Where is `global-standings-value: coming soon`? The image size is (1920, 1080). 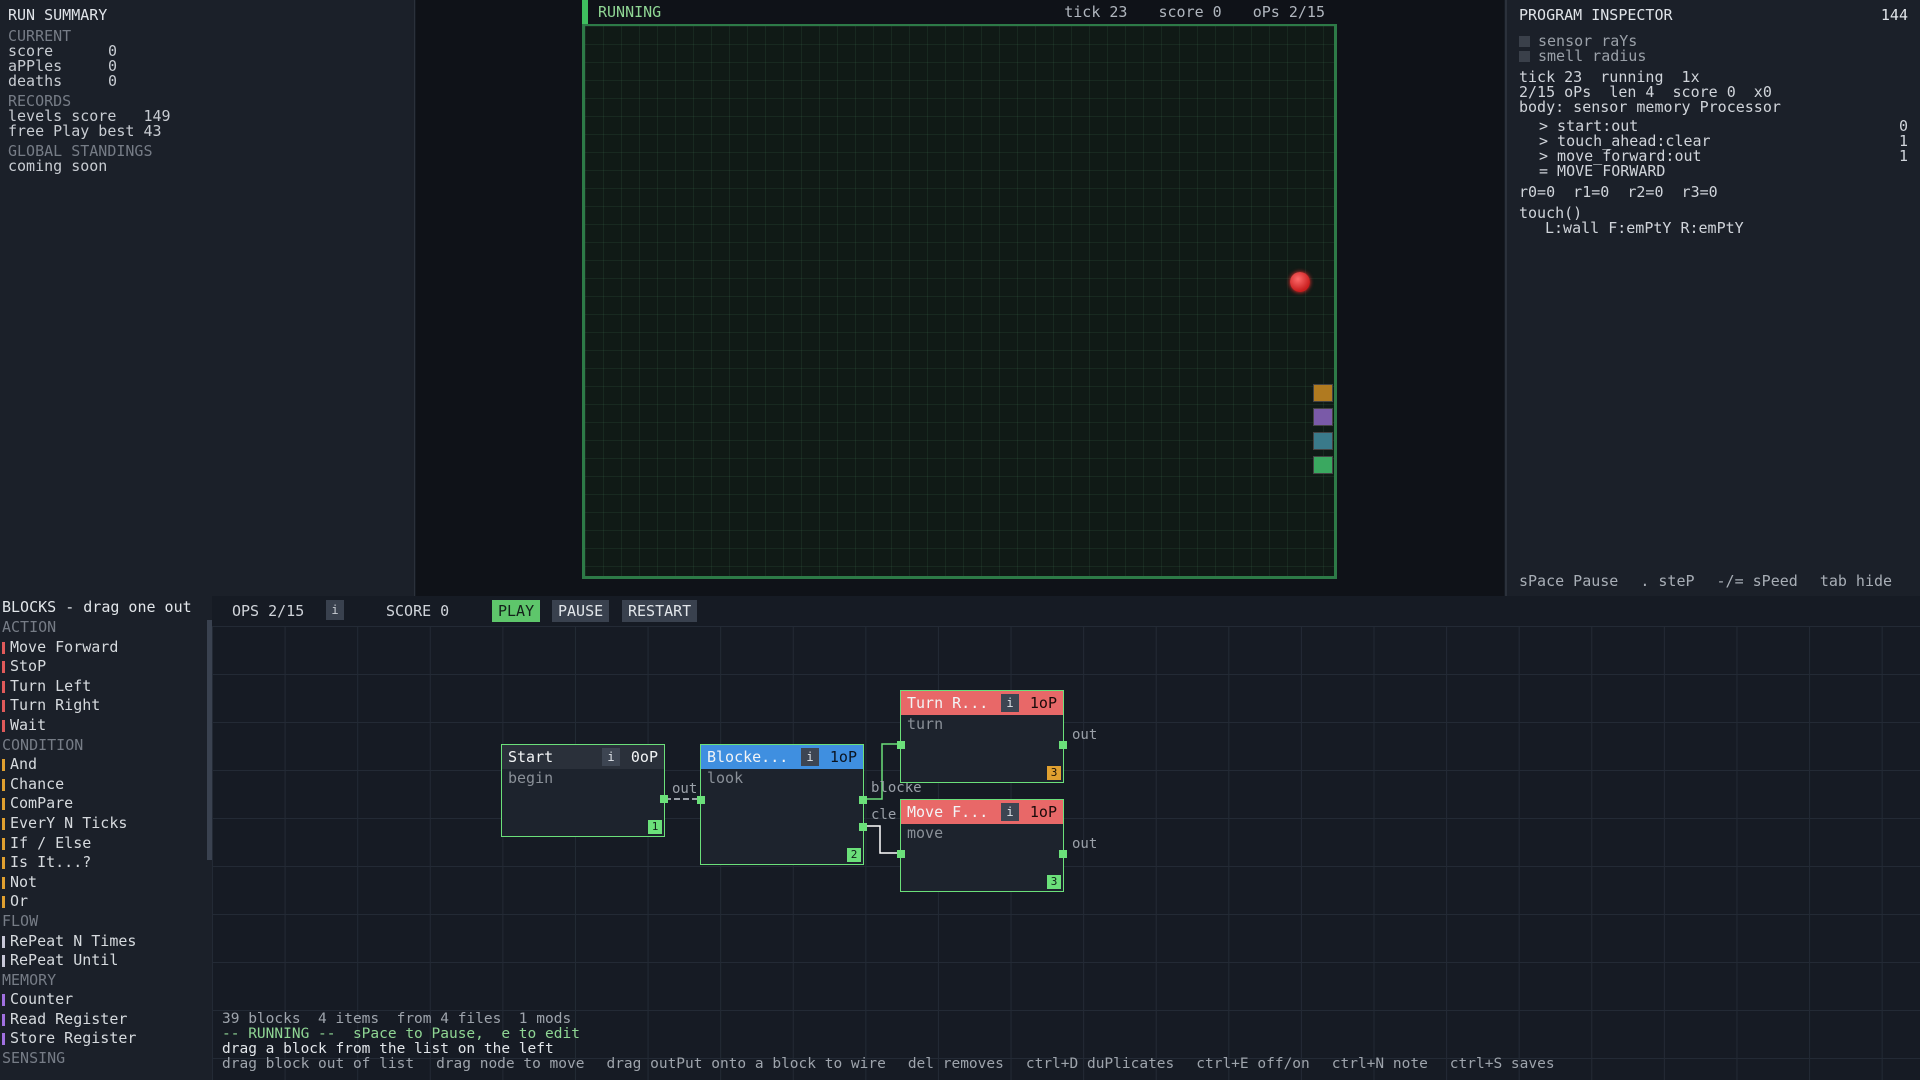
global-standings-value: coming soon is located at coordinates (58, 166).